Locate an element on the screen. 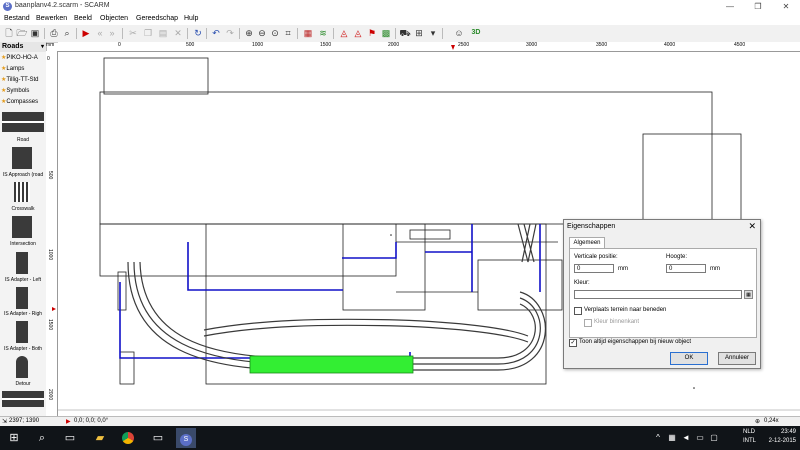 The height and width of the screenshot is (450, 800). category-item: ★Symbols is located at coordinates (15, 90).